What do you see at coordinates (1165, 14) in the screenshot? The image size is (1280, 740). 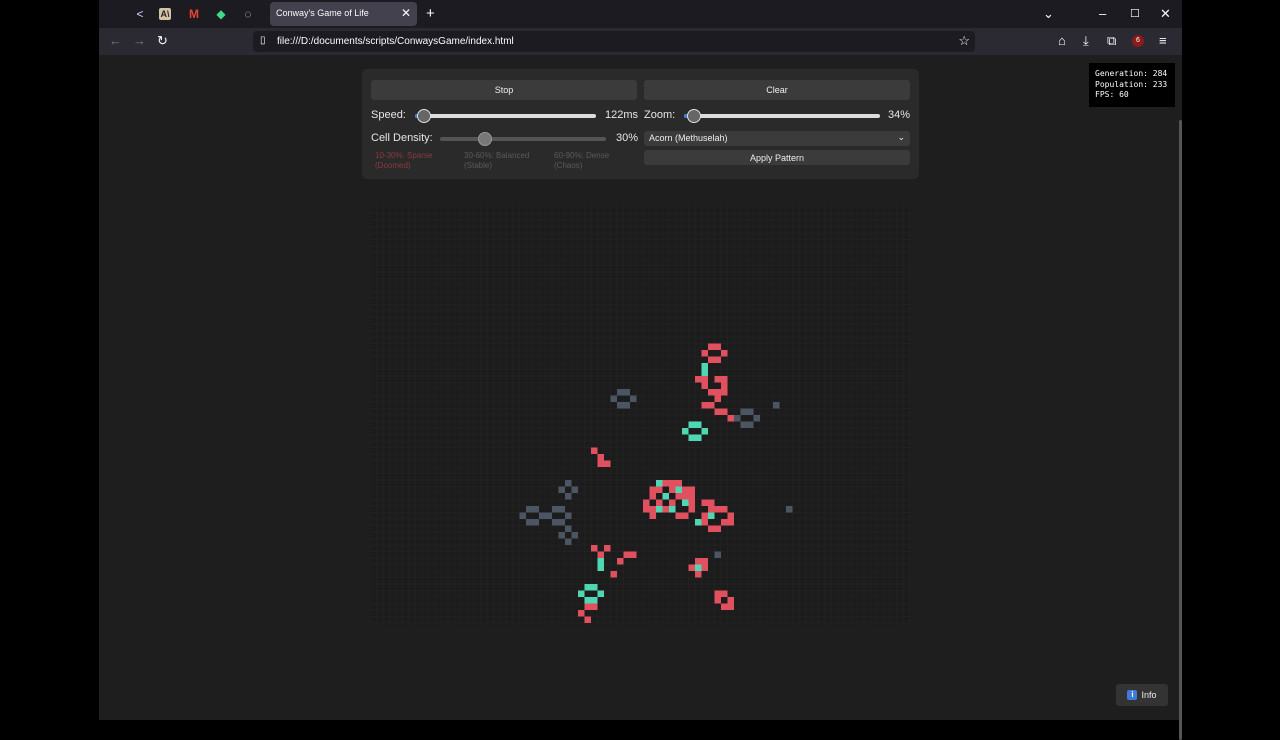 I see `close-window-icon: ✕` at bounding box center [1165, 14].